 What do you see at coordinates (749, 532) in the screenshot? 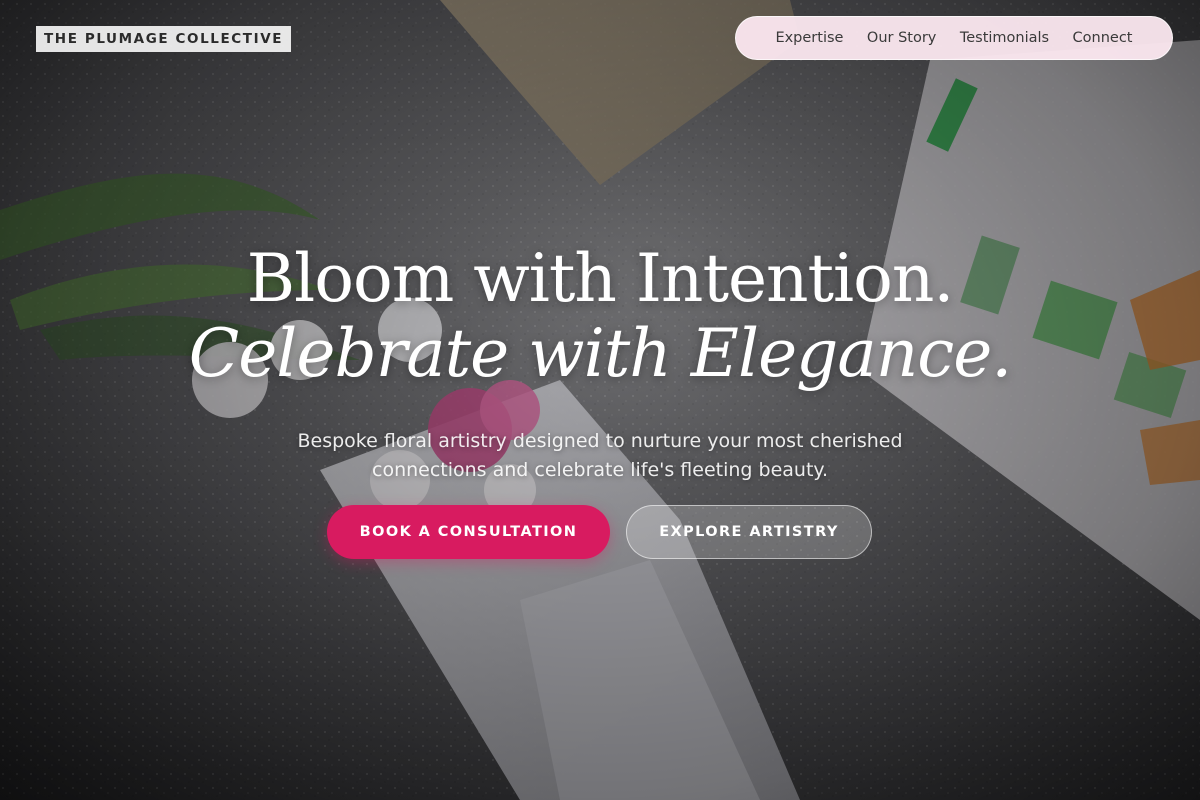
I see `explore-artistry-button: EXPLORE ARTISTRY` at bounding box center [749, 532].